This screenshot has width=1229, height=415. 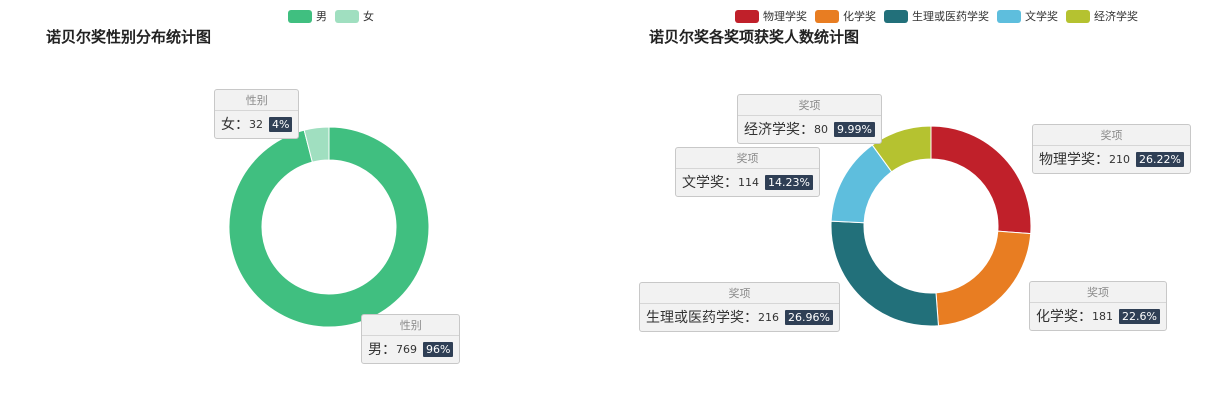 I want to click on tooltip-percent: 26.96%, so click(x=809, y=317).